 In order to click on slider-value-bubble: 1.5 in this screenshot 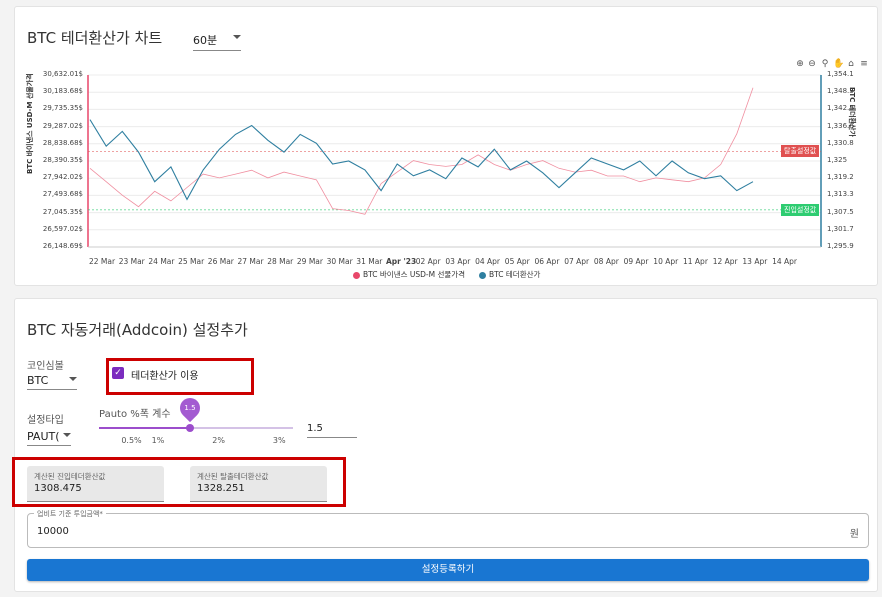, I will do `click(190, 408)`.